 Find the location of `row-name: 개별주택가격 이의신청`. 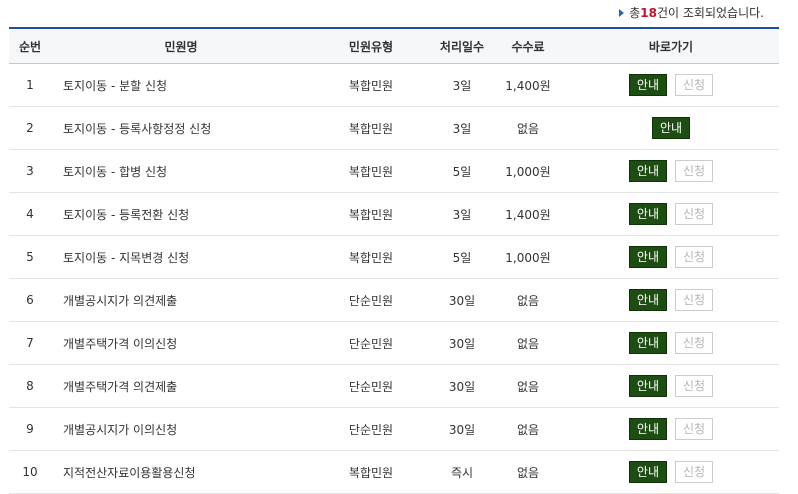

row-name: 개별주택가격 이의신청 is located at coordinates (181, 343).